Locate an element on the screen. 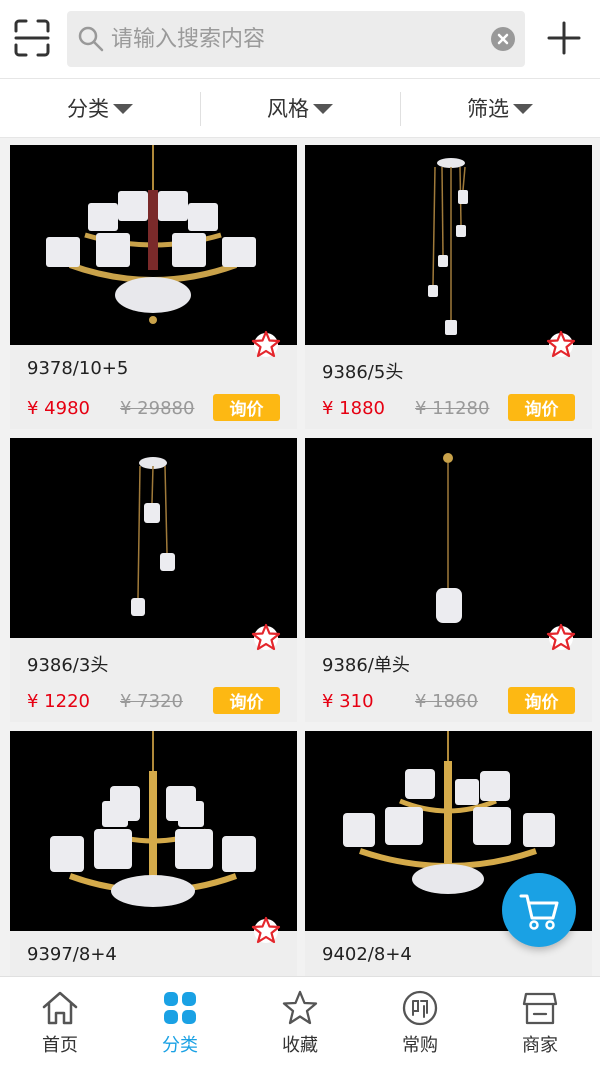  category-grid-icon is located at coordinates (180, 1008).